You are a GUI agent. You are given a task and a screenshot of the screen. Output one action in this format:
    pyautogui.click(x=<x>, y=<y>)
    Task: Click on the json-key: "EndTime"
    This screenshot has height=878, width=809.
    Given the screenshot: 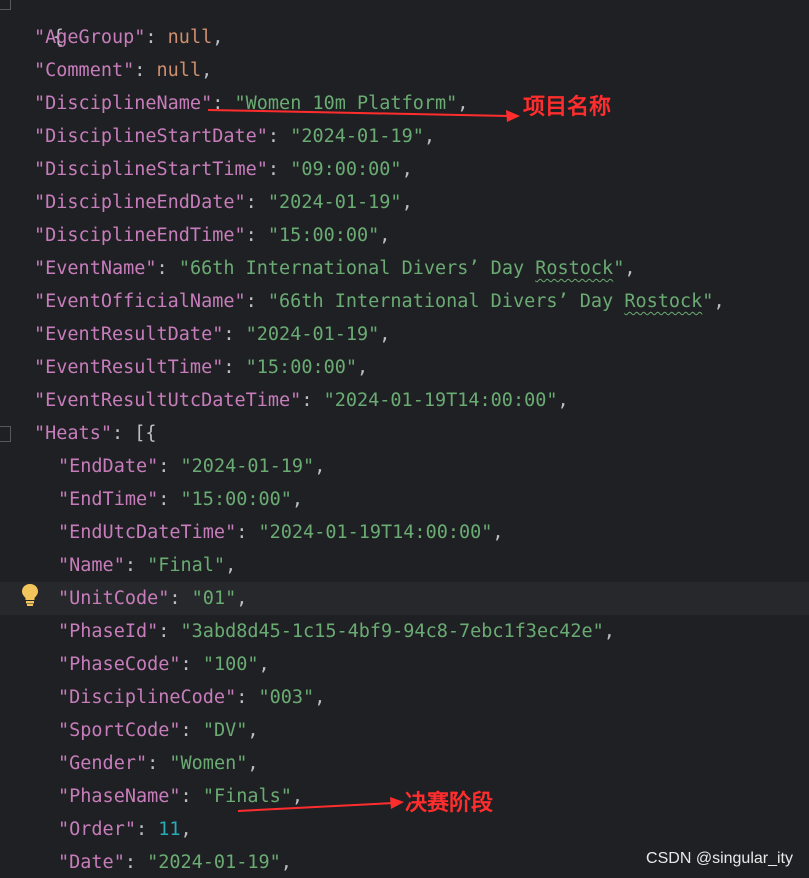 What is the action you would take?
    pyautogui.click(x=108, y=499)
    